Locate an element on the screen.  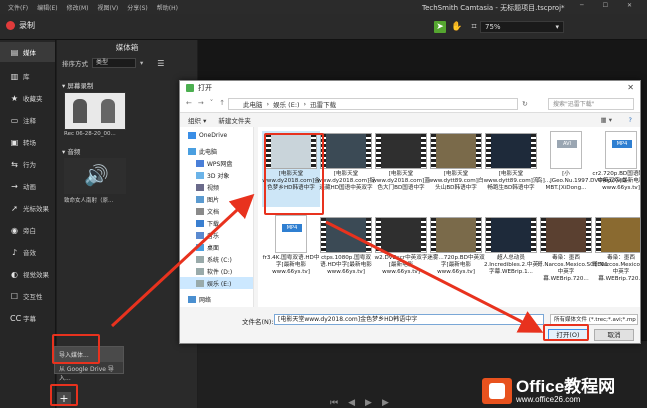
office-logo-icon is located at coordinates (497, 391).